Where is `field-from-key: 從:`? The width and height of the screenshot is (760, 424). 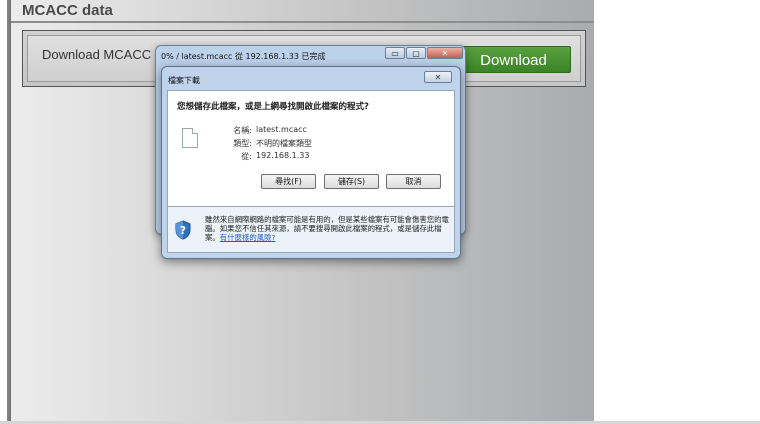
field-from-key: 從: is located at coordinates (246, 156).